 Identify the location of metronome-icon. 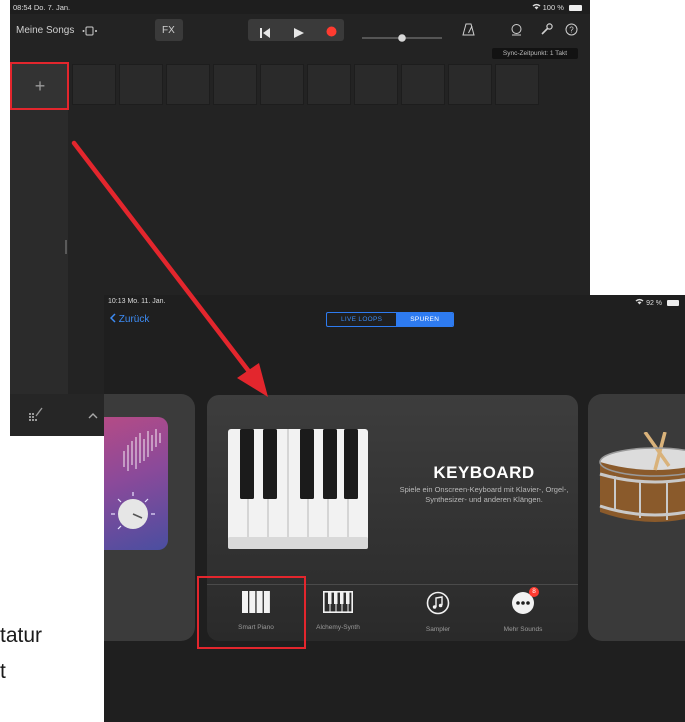
(468, 32).